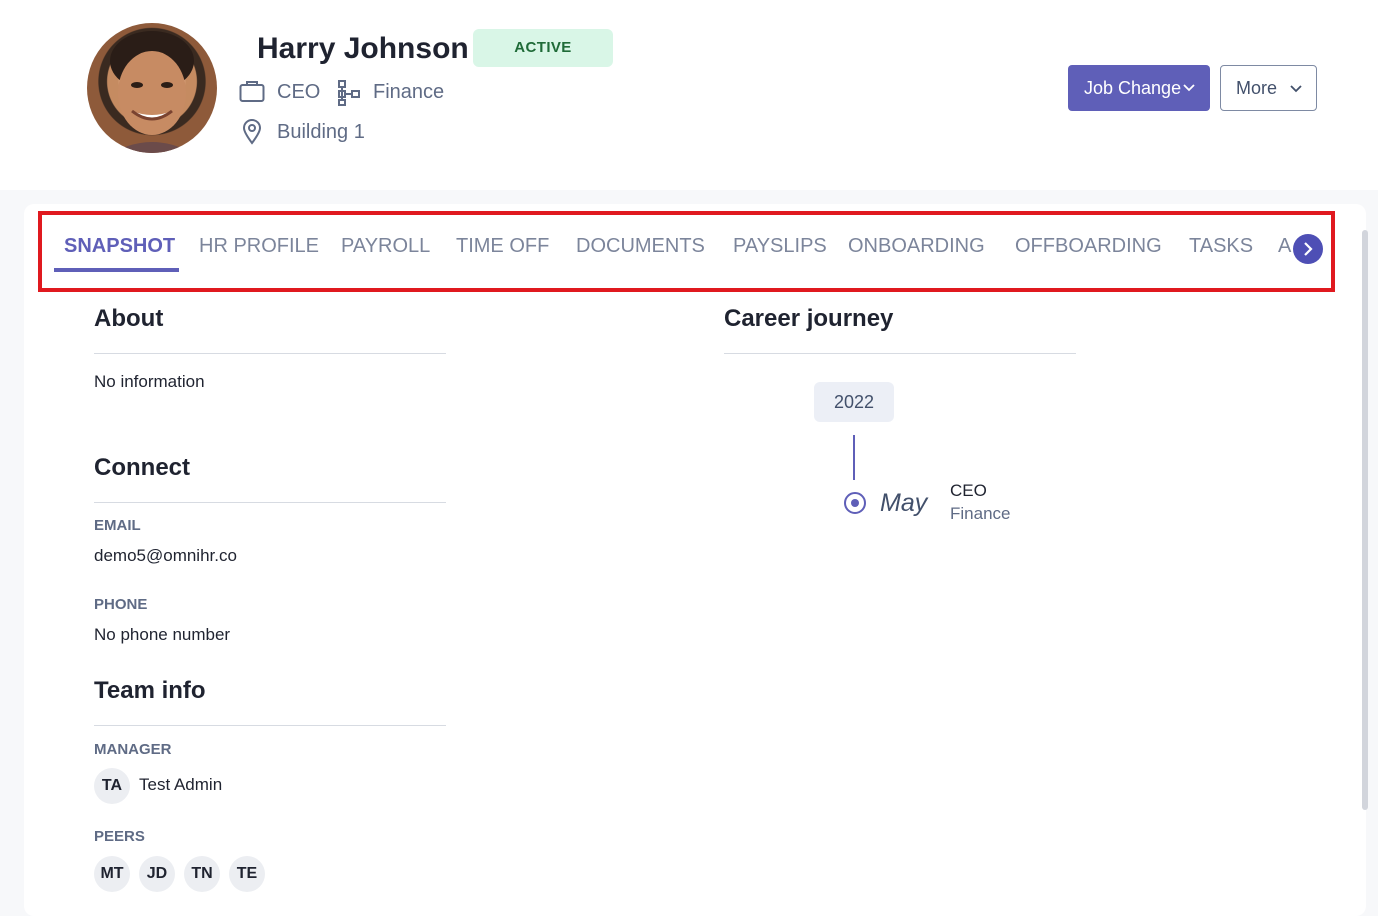 The height and width of the screenshot is (916, 1378). What do you see at coordinates (117, 525) in the screenshot?
I see `email-label: EMAIL` at bounding box center [117, 525].